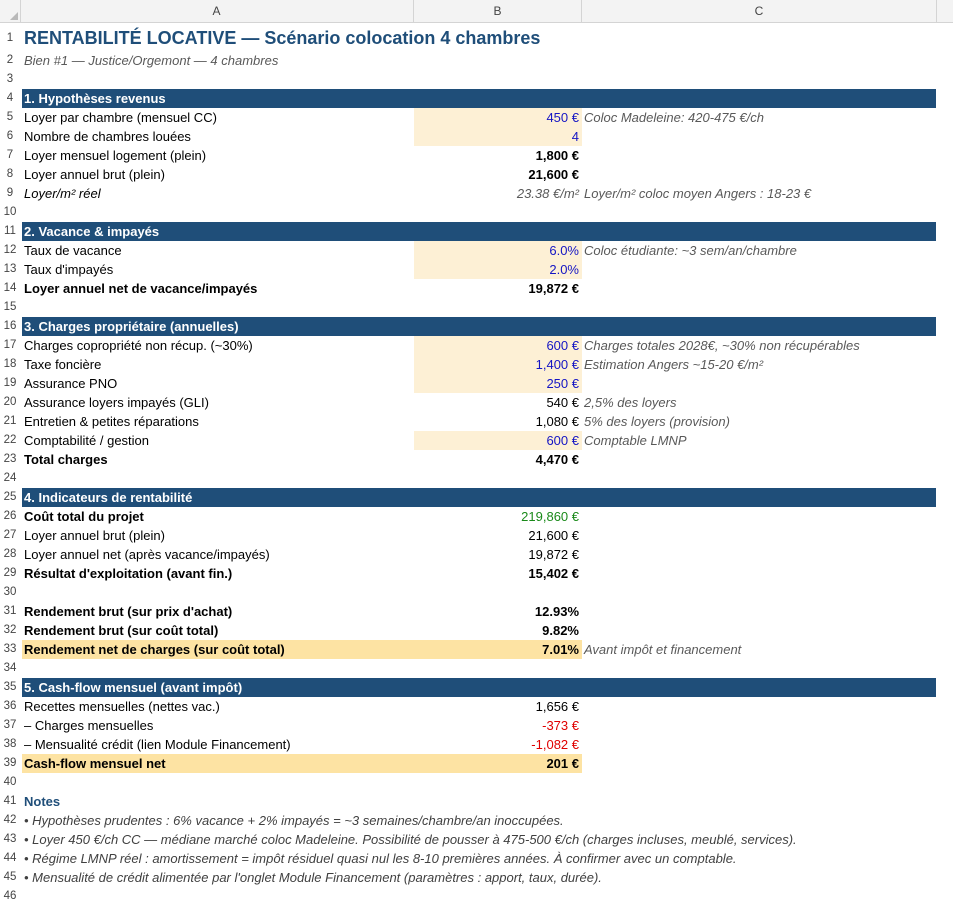 The width and height of the screenshot is (953, 906). What do you see at coordinates (218, 117) in the screenshot?
I see `label-loyer-chambre: Loyer par chambre (mensuel CC)` at bounding box center [218, 117].